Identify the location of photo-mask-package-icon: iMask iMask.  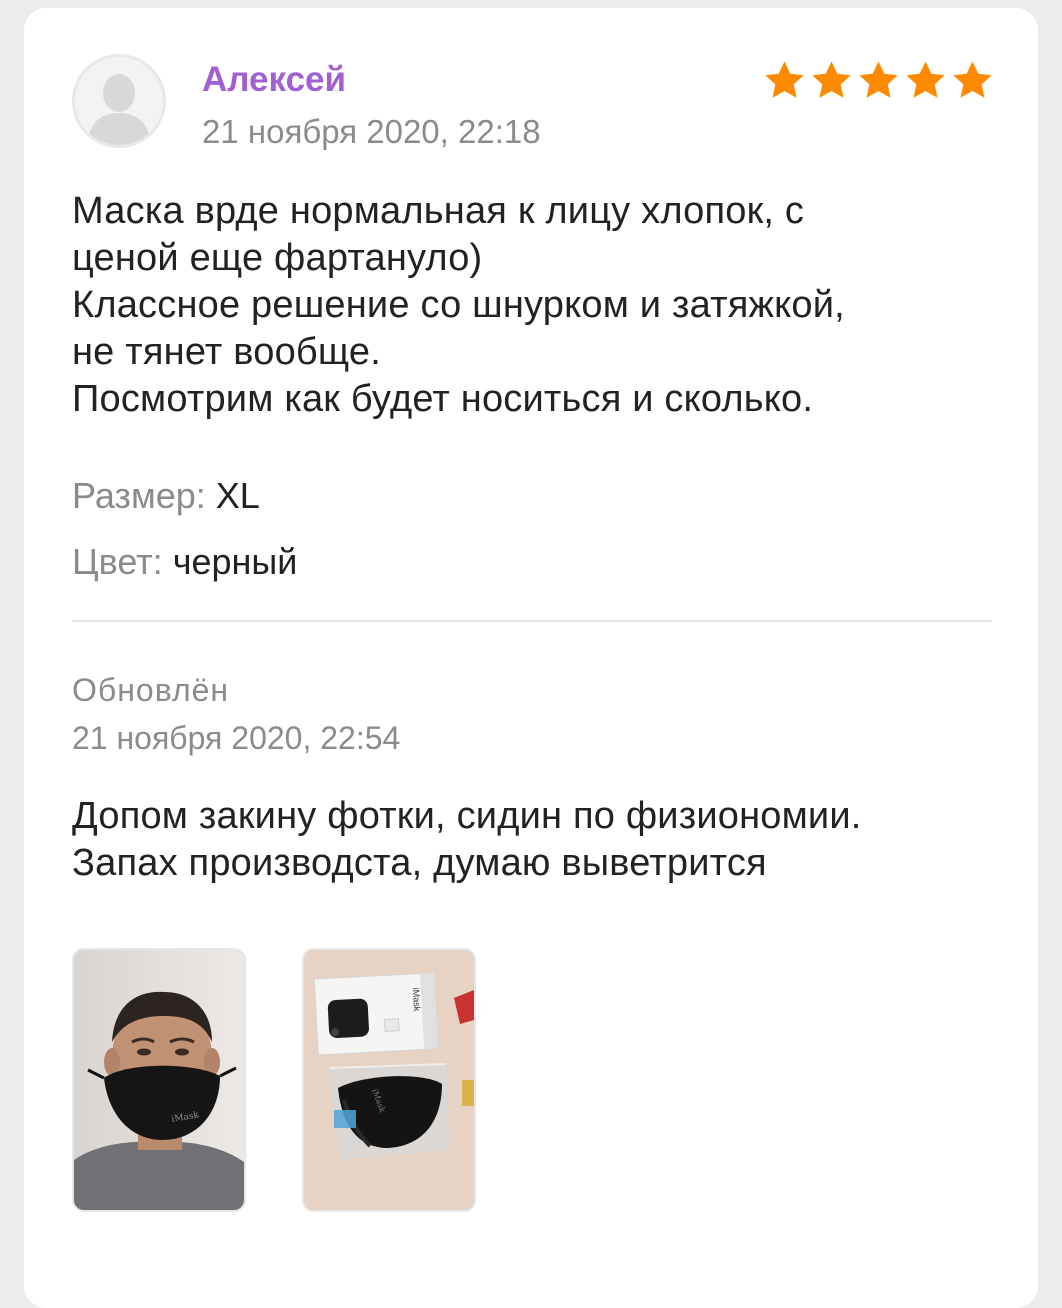
(389, 1080).